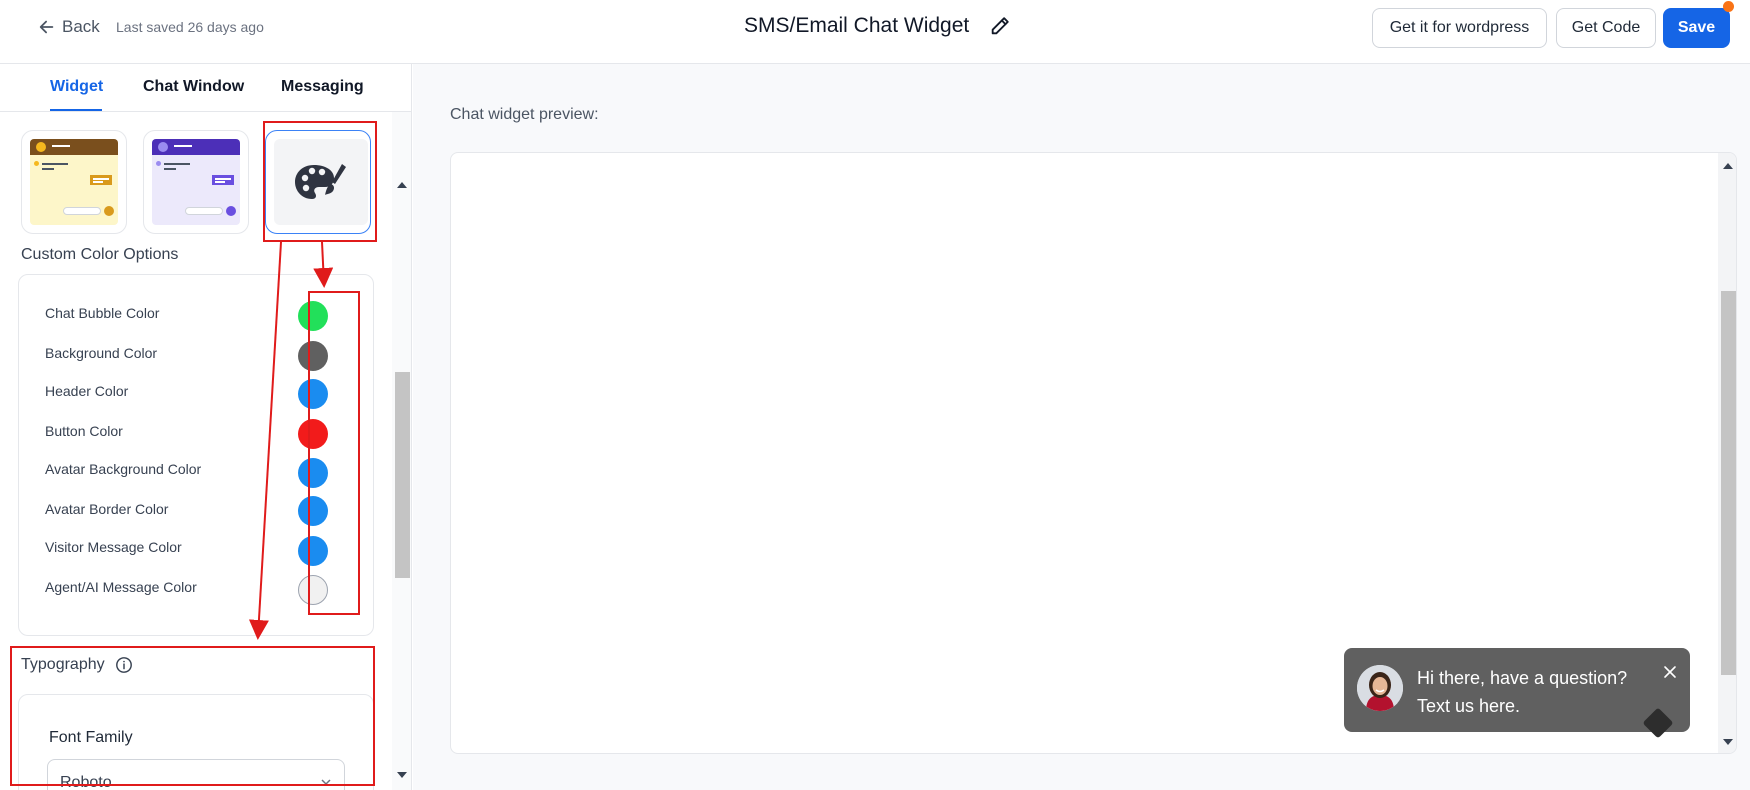 This screenshot has width=1750, height=790. Describe the element at coordinates (313, 434) in the screenshot. I see `color-swatch-button` at that location.